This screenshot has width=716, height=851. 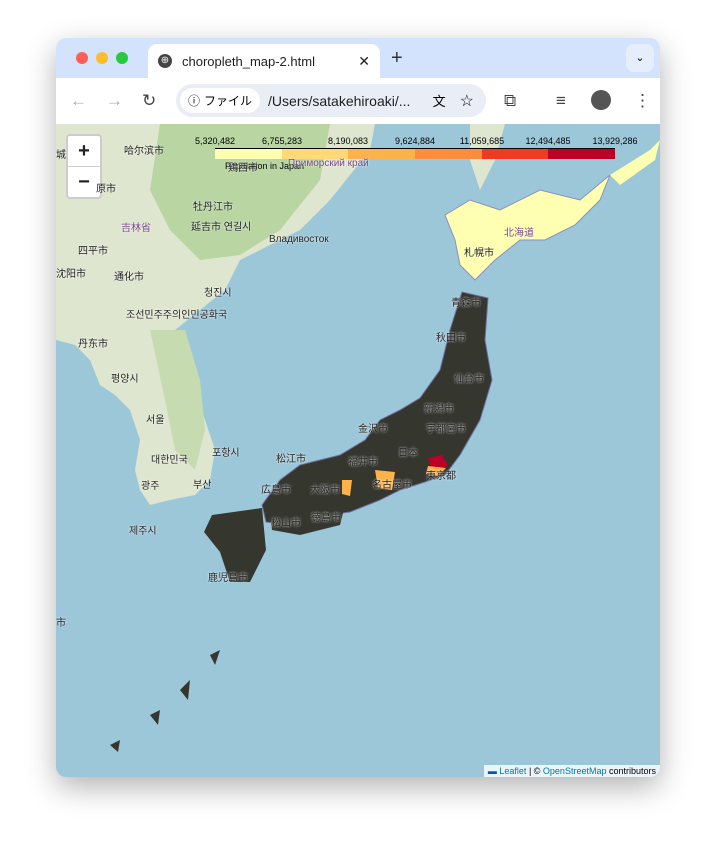 I want to click on map-label: 徳島市, so click(x=326, y=518).